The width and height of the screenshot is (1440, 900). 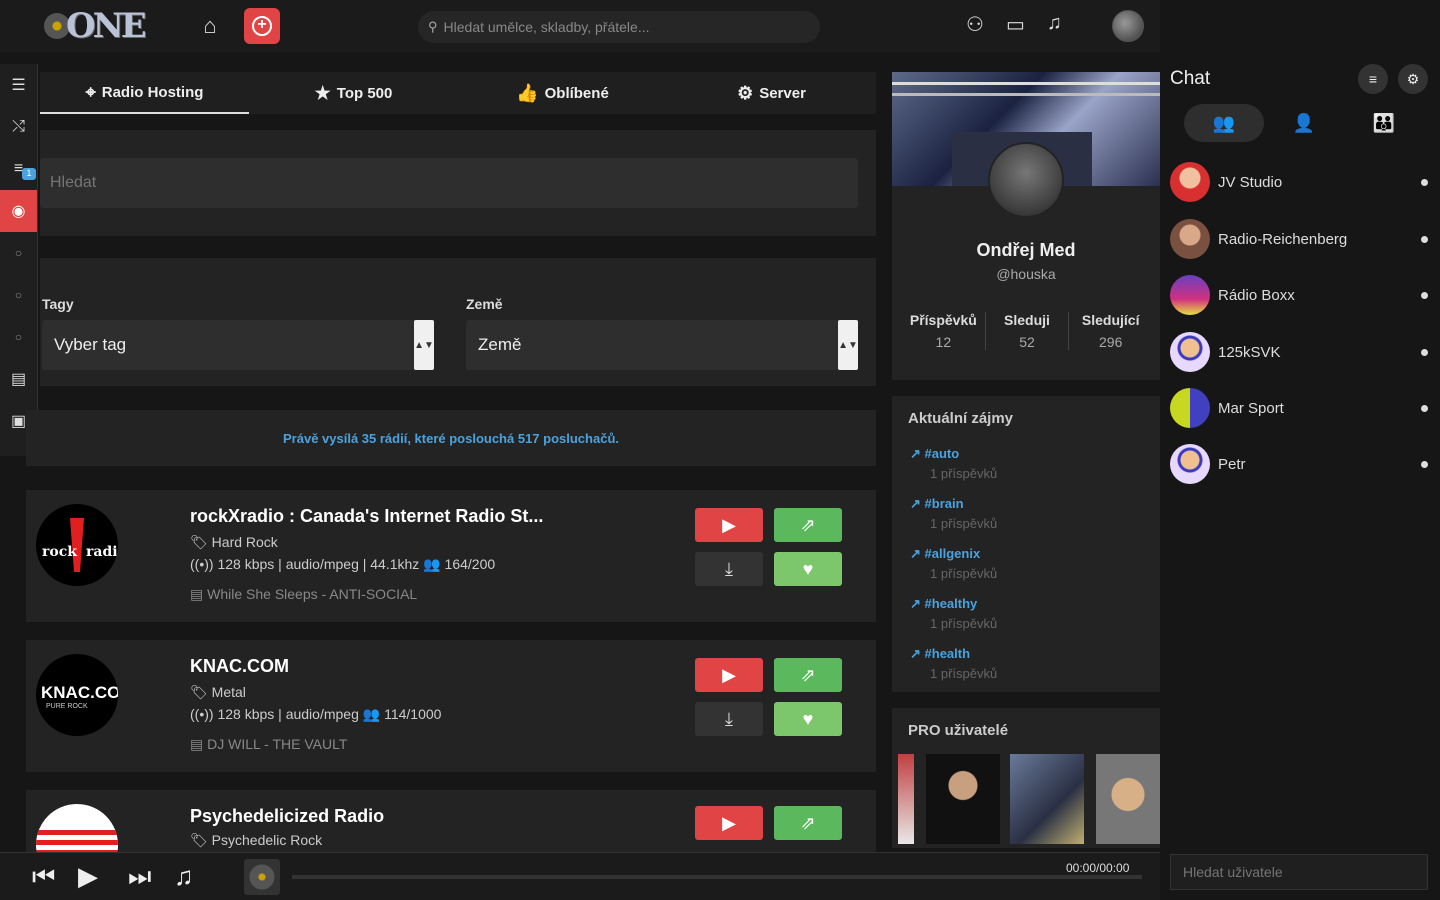 I want to click on stat-value: 12, so click(x=943, y=342).